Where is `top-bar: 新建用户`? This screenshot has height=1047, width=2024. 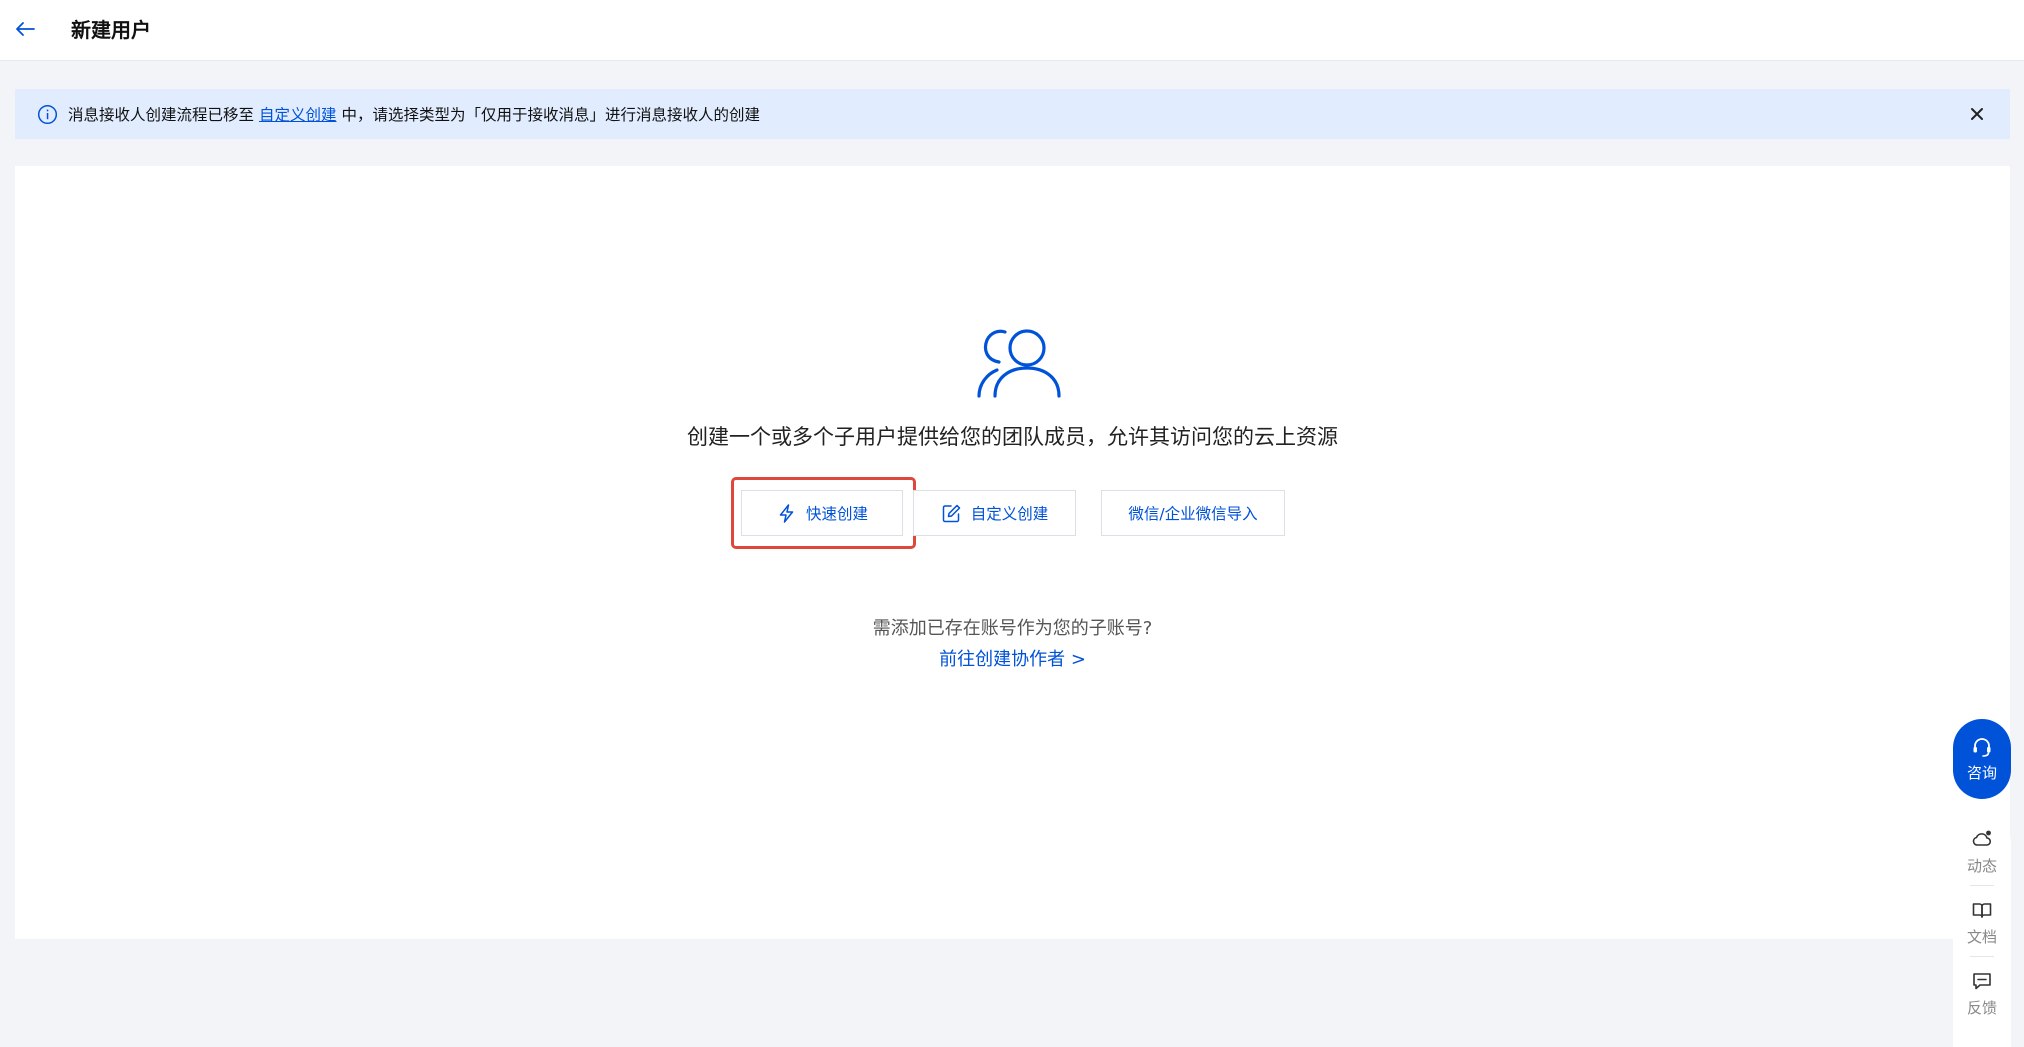
top-bar: 新建用户 is located at coordinates (1012, 30).